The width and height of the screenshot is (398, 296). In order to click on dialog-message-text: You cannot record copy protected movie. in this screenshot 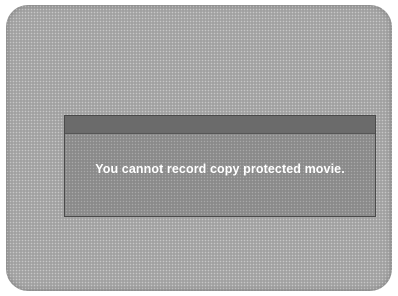, I will do `click(220, 169)`.